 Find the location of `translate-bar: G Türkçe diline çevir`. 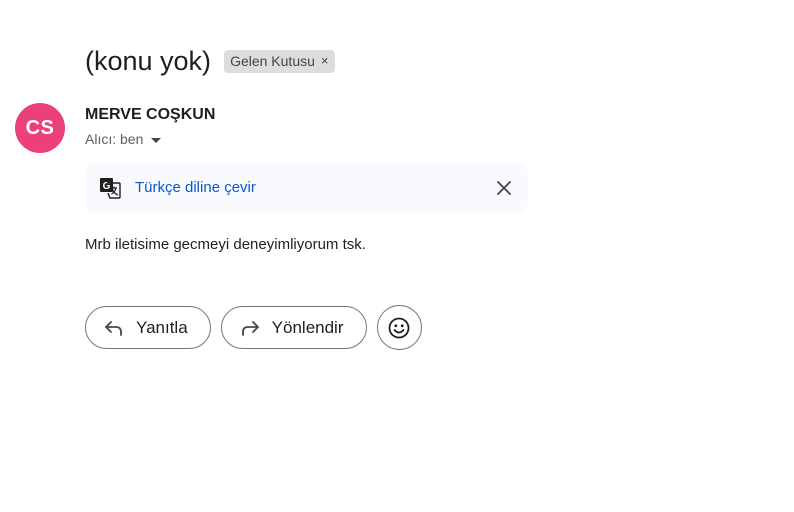

translate-bar: G Türkçe diline çevir is located at coordinates (306, 188).